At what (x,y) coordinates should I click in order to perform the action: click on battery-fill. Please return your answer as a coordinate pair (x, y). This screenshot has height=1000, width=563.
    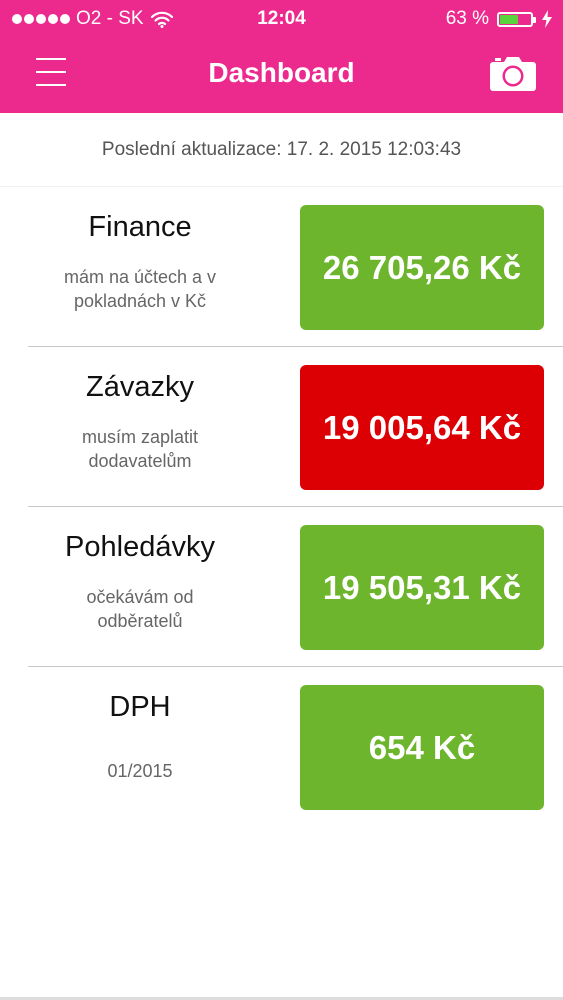
    Looking at the image, I should click on (509, 19).